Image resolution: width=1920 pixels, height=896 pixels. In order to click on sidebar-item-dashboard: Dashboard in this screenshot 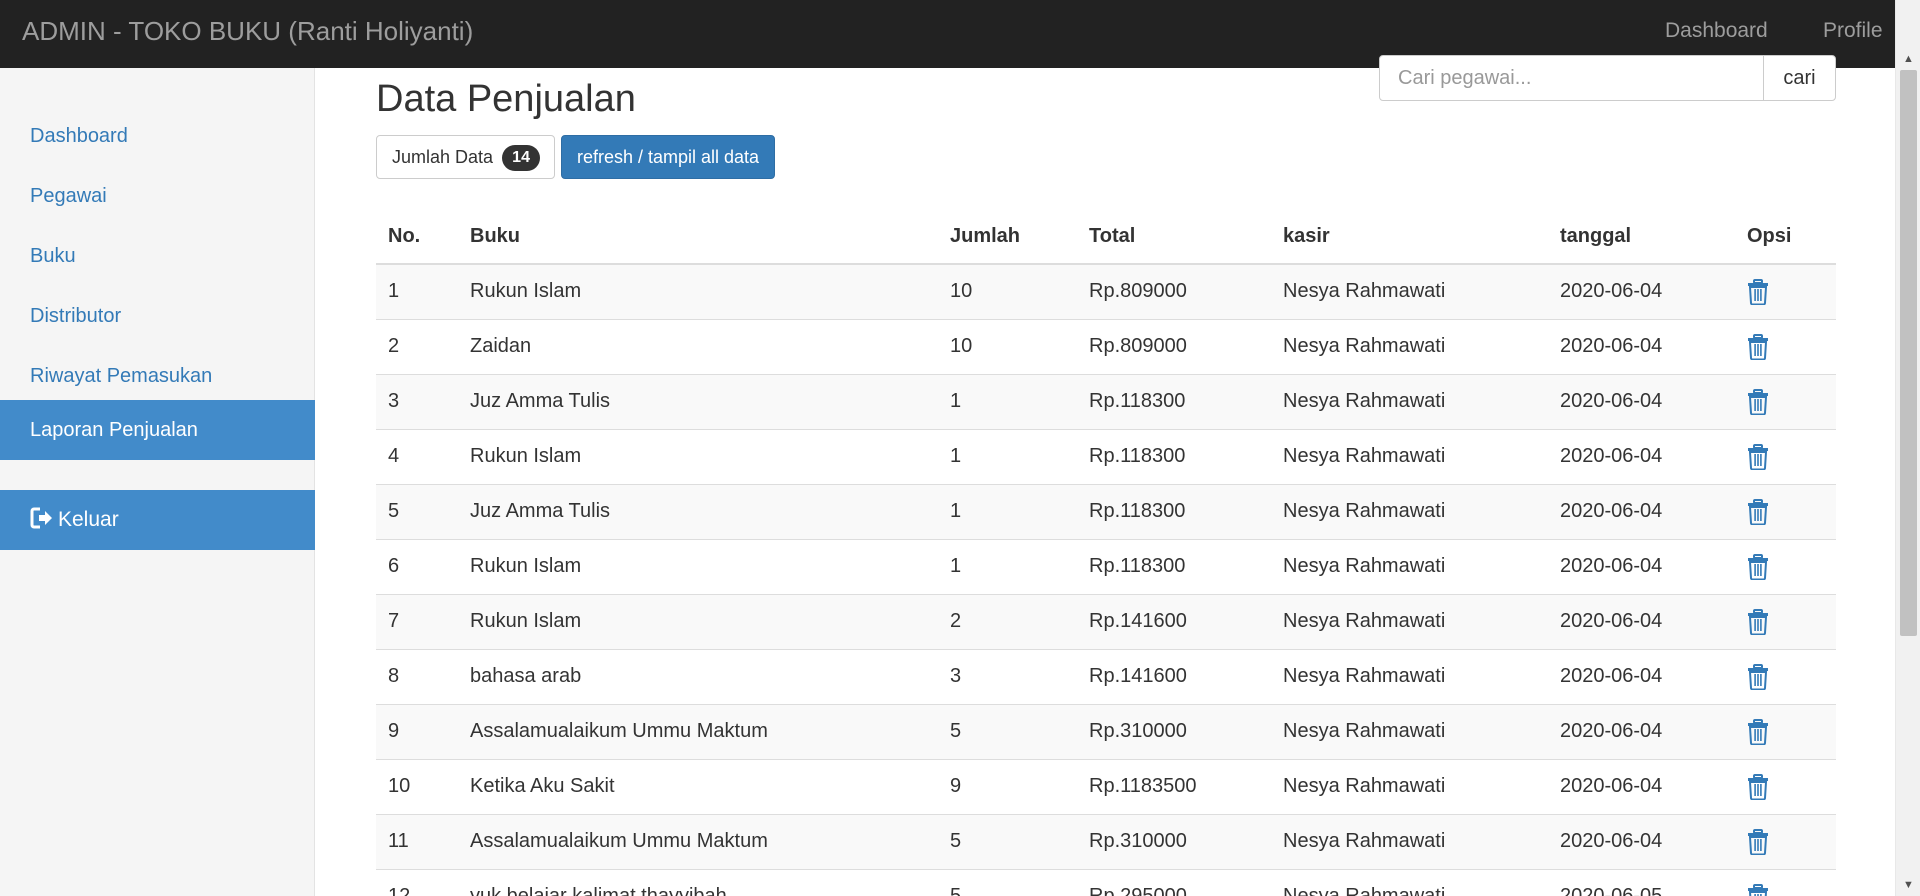, I will do `click(157, 136)`.